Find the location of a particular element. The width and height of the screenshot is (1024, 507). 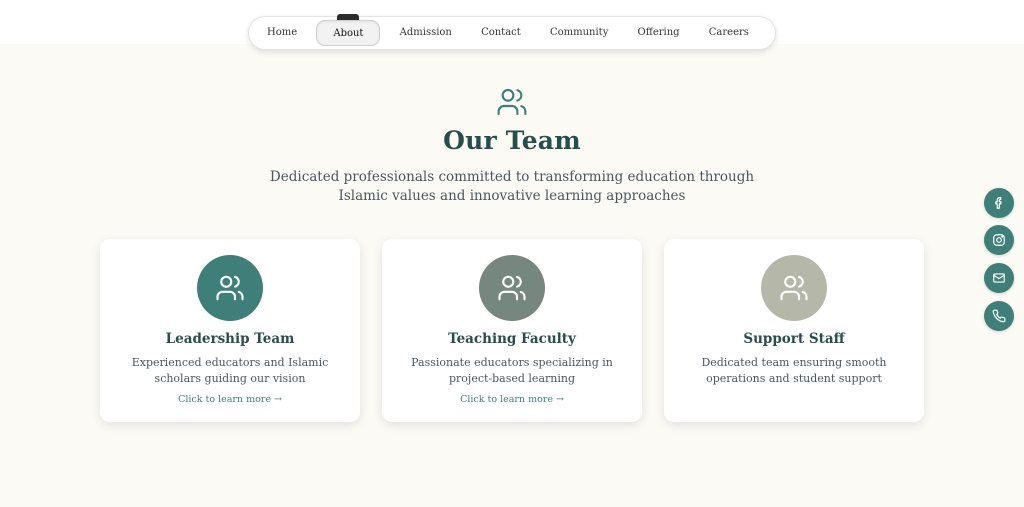

instagram-button is located at coordinates (999, 240).